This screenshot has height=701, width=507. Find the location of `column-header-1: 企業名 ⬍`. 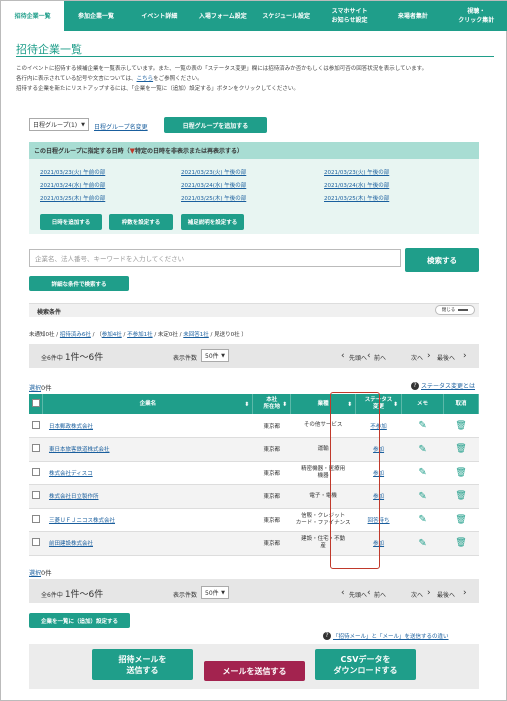

column-header-1: 企業名 ⬍ is located at coordinates (148, 404).